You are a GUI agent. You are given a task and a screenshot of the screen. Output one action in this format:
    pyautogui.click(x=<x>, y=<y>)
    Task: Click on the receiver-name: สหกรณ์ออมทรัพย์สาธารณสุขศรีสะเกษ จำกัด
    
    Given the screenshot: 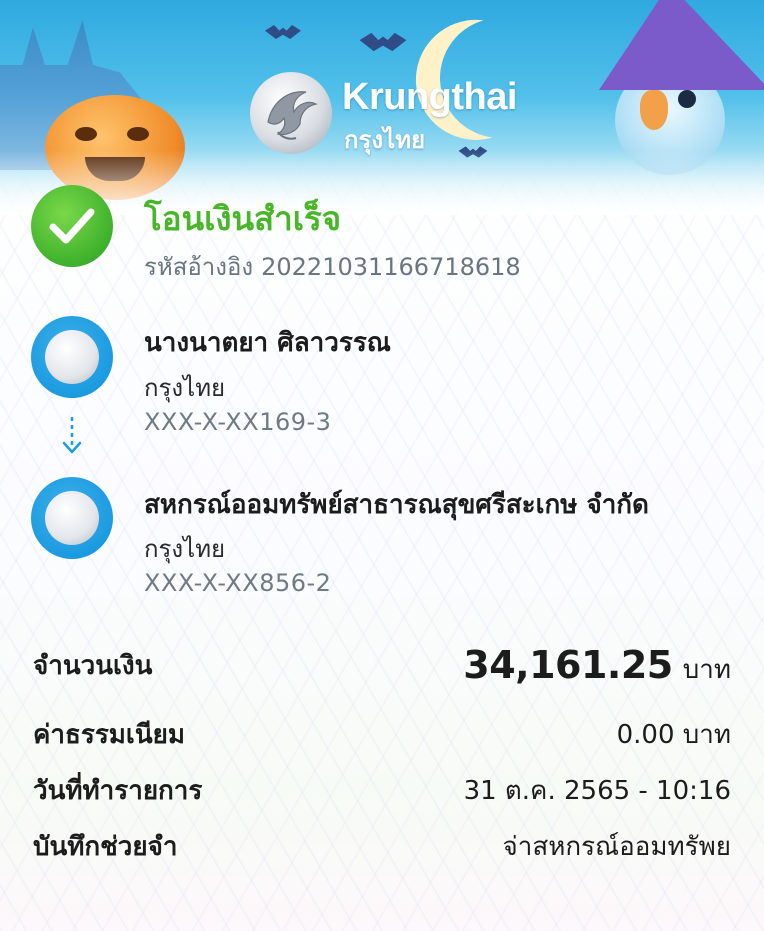 What is the action you would take?
    pyautogui.click(x=396, y=505)
    